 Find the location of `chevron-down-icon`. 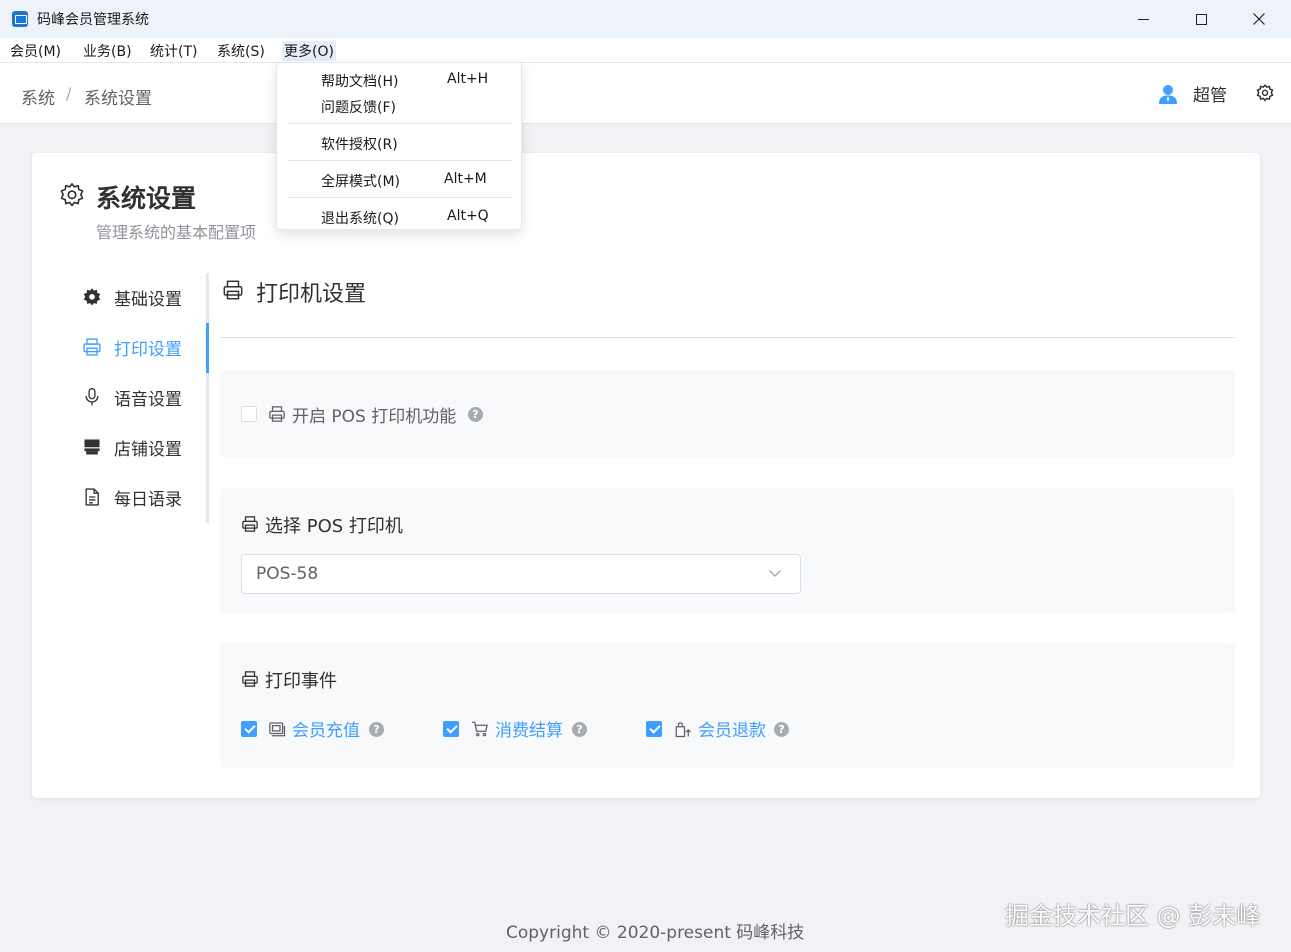

chevron-down-icon is located at coordinates (775, 573).